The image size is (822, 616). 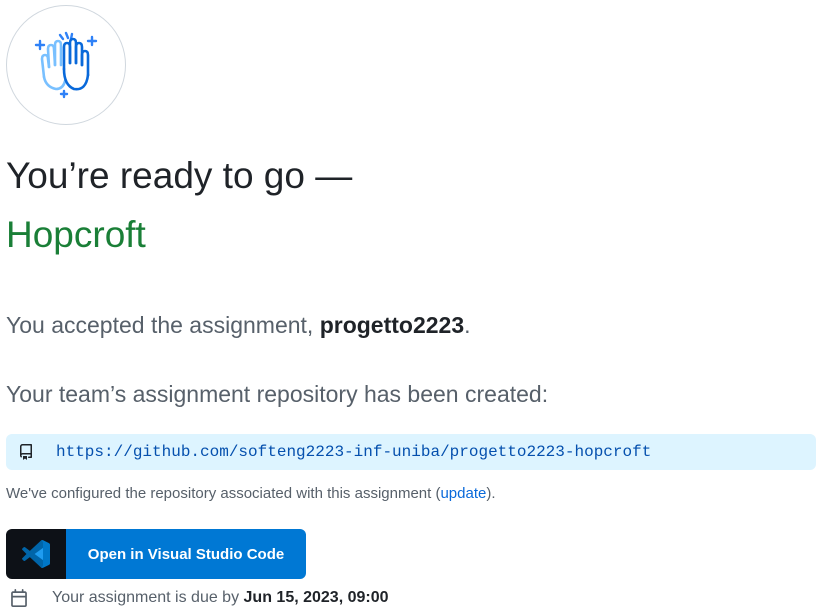 I want to click on high-five-icon-container, so click(x=66, y=65).